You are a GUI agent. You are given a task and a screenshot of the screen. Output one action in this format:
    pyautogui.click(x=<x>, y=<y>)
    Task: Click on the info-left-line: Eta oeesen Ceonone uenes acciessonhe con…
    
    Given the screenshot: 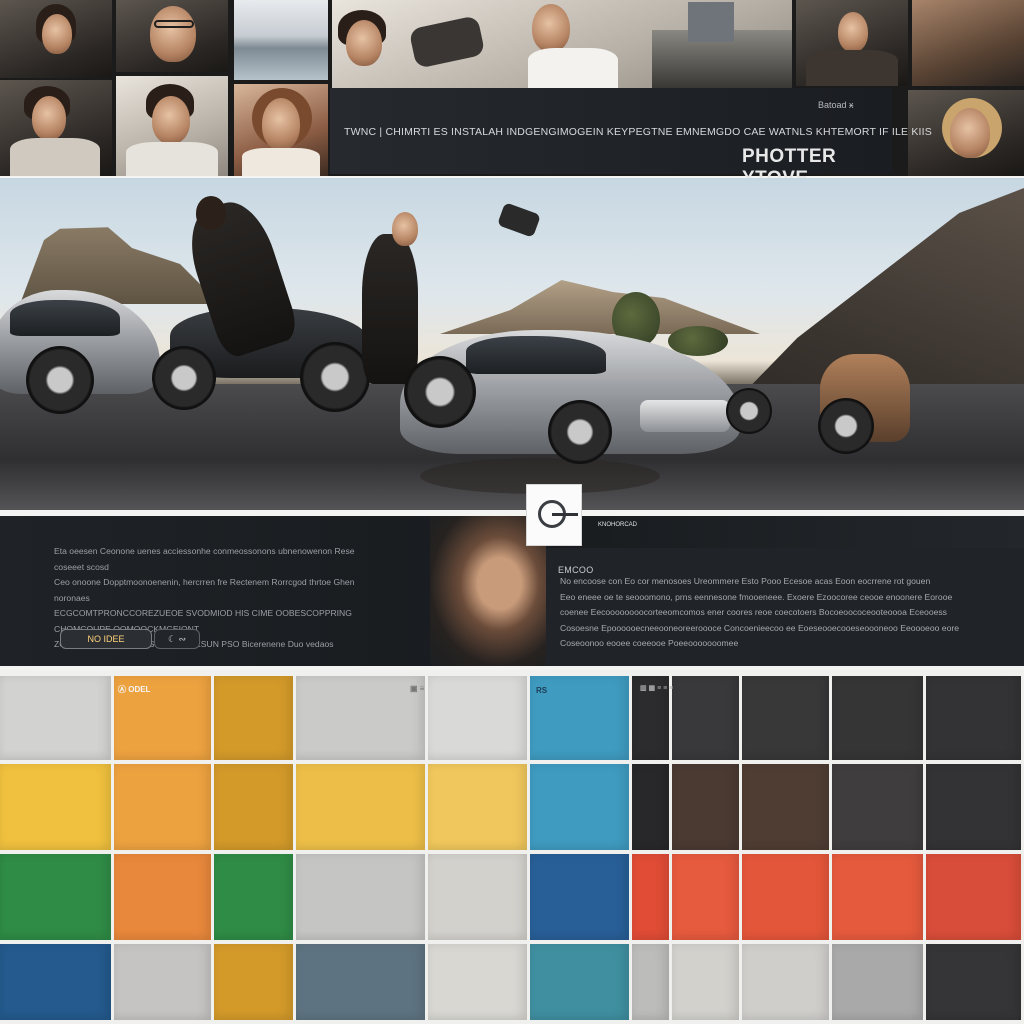 What is the action you would take?
    pyautogui.click(x=204, y=559)
    